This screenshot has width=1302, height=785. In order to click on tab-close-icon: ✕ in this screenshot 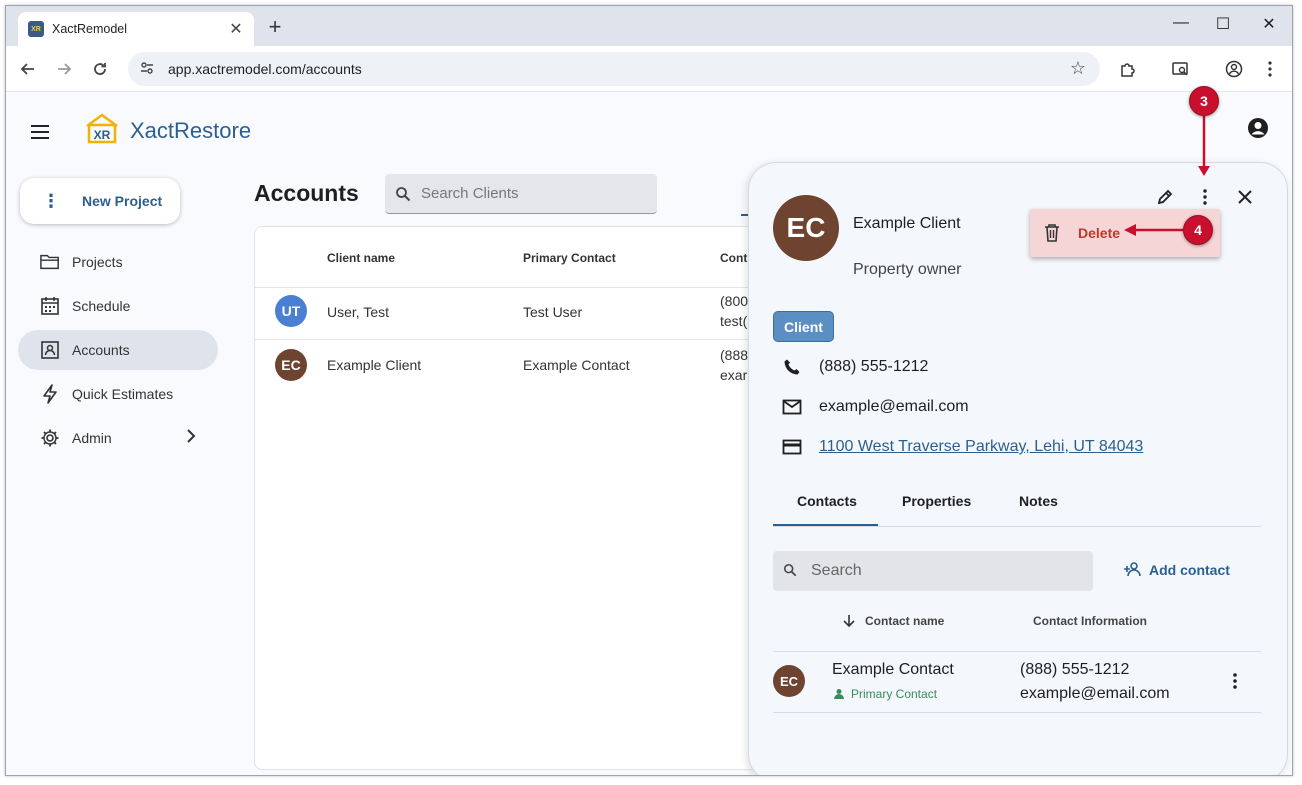, I will do `click(236, 29)`.